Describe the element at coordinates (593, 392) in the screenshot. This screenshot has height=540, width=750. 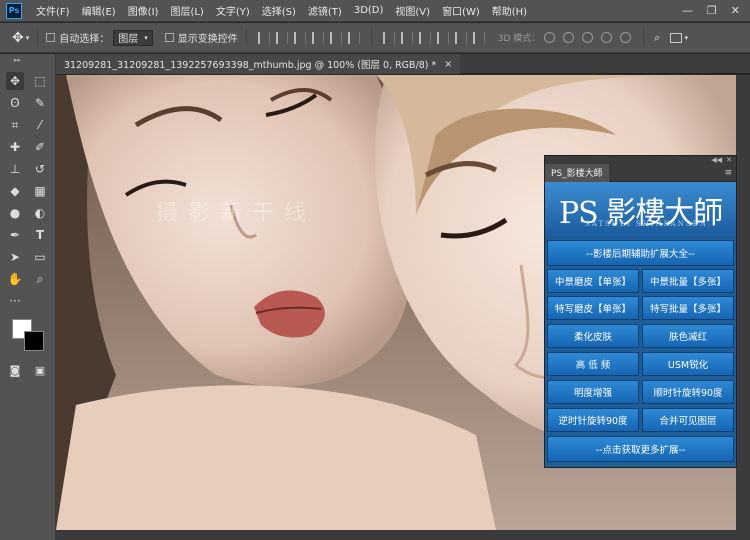
I see `luminance-boost-button: 明度增强` at that location.